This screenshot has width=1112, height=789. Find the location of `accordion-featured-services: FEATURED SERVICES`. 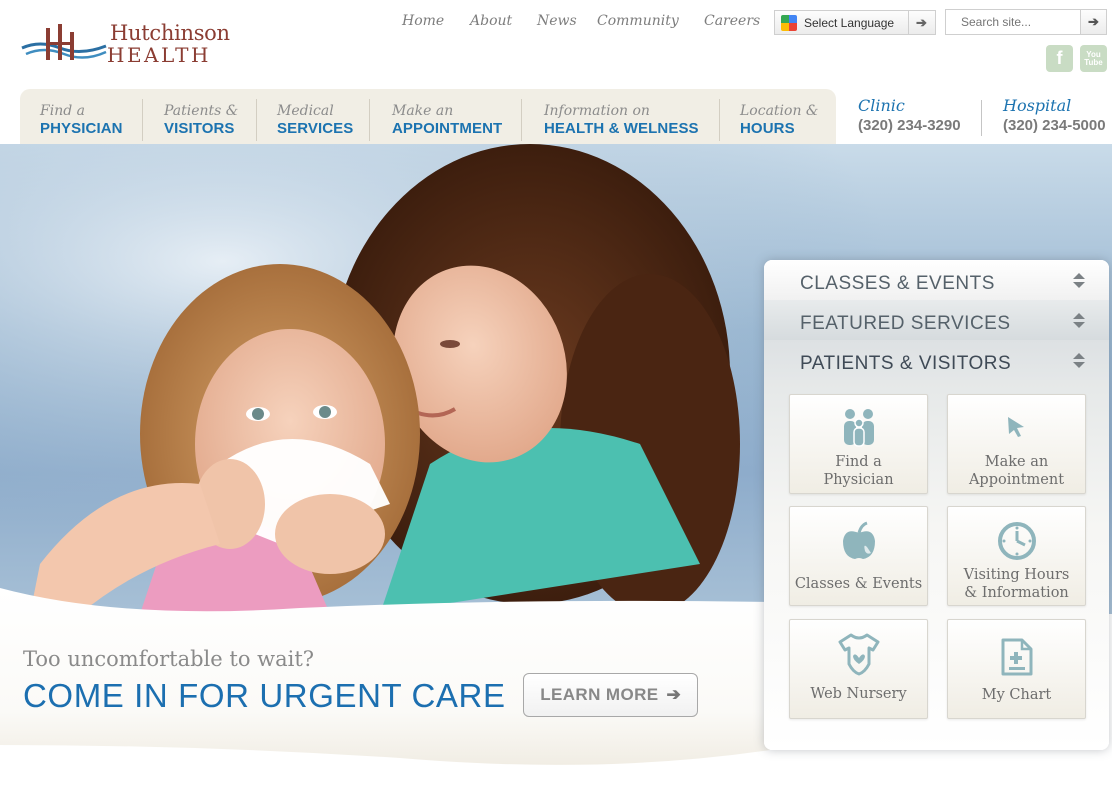

accordion-featured-services: FEATURED SERVICES is located at coordinates (936, 320).